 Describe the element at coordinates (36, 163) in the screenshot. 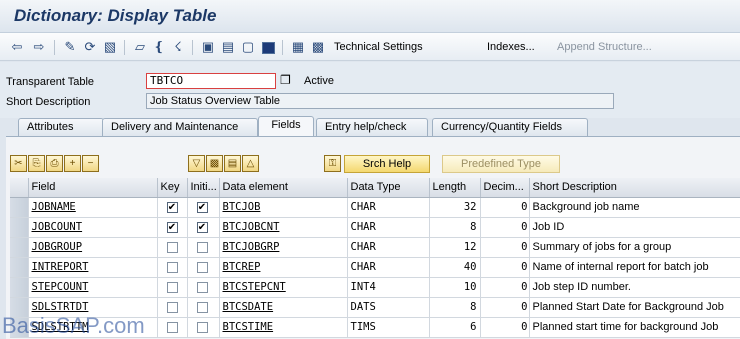

I see `copy-row-icon: ⎘` at that location.